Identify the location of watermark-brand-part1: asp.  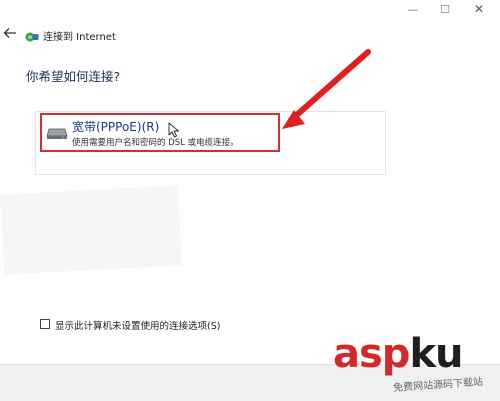
(371, 354).